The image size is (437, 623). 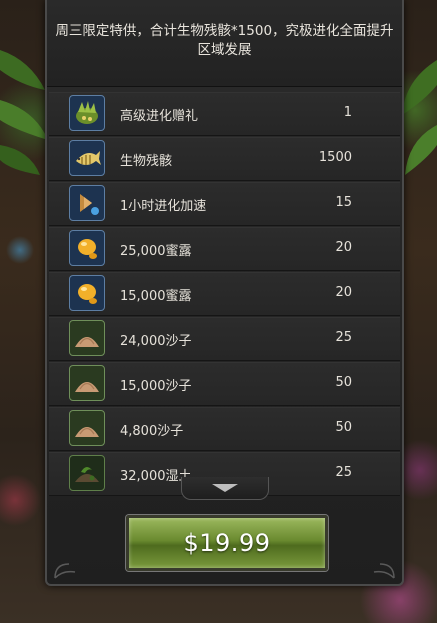 What do you see at coordinates (87, 203) in the screenshot?
I see `speedup-arrow-icon` at bounding box center [87, 203].